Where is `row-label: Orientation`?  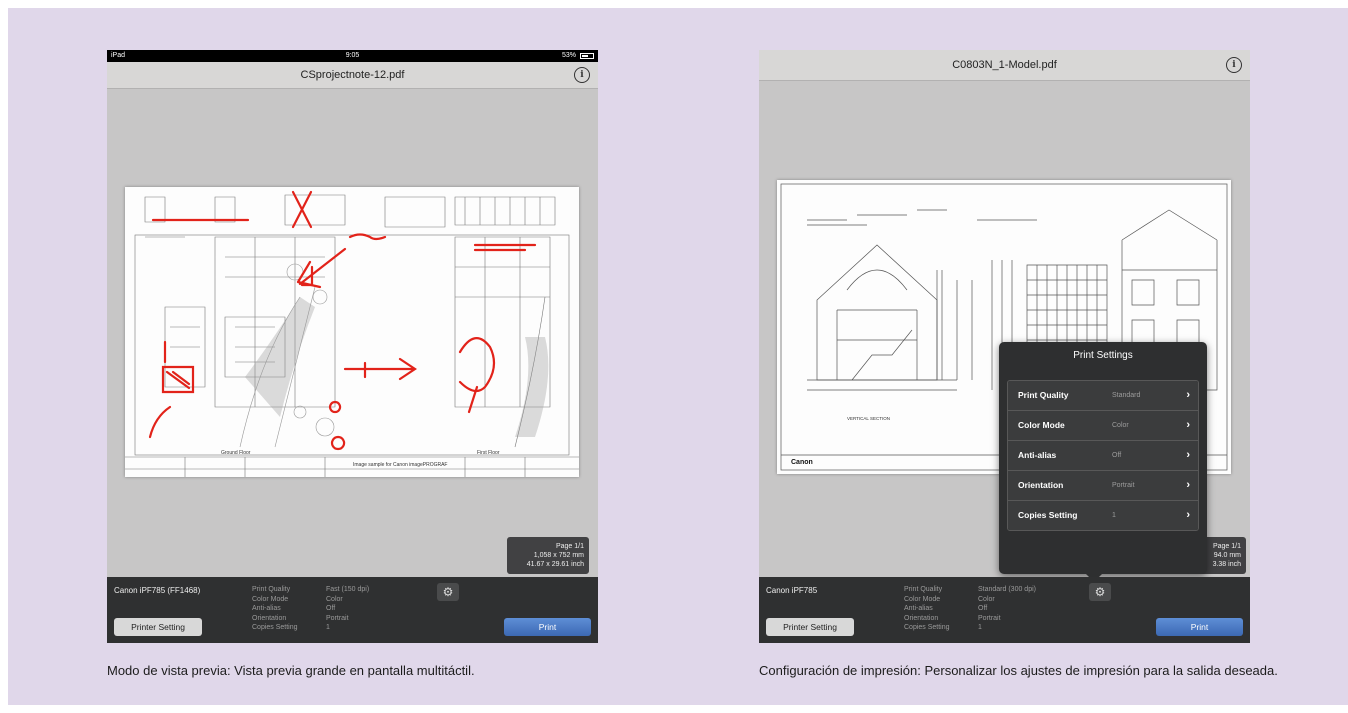 row-label: Orientation is located at coordinates (1041, 485).